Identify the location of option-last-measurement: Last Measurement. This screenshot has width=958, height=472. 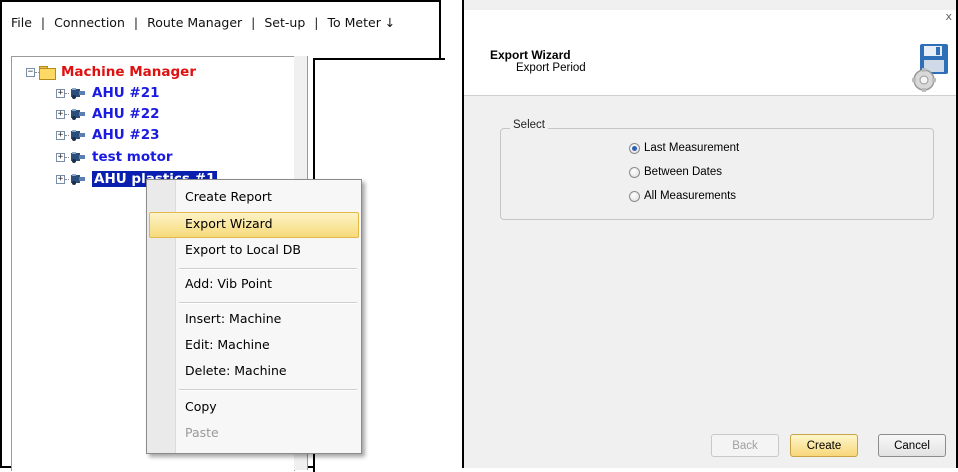
(684, 148).